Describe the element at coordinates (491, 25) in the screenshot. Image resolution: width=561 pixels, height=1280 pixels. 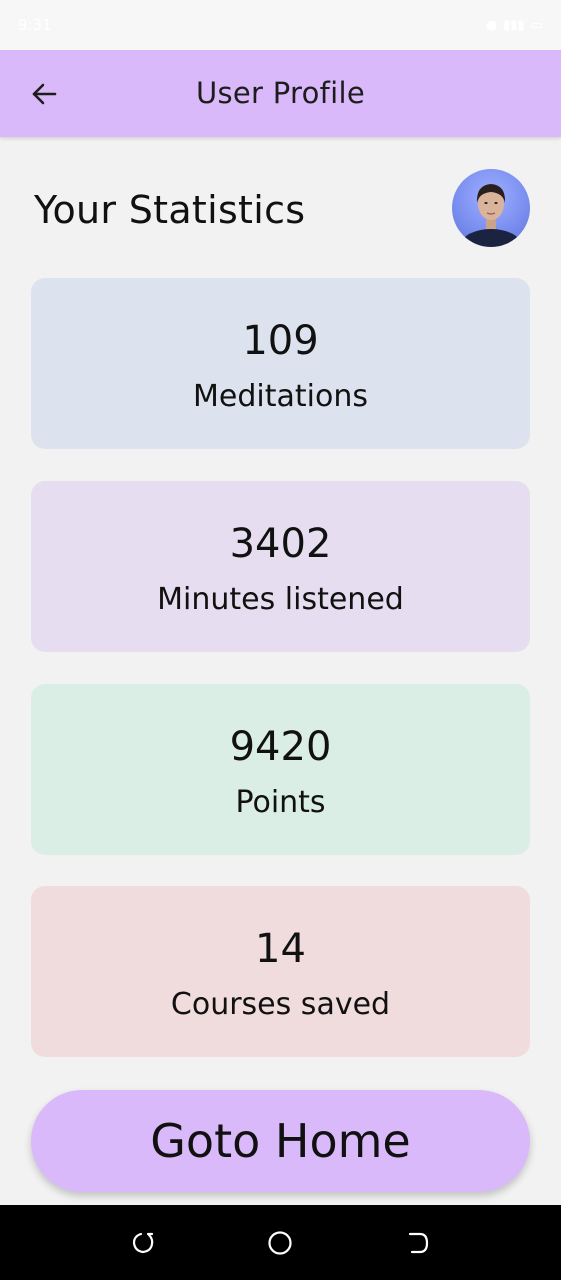
I see `alarm-icon: ●` at that location.